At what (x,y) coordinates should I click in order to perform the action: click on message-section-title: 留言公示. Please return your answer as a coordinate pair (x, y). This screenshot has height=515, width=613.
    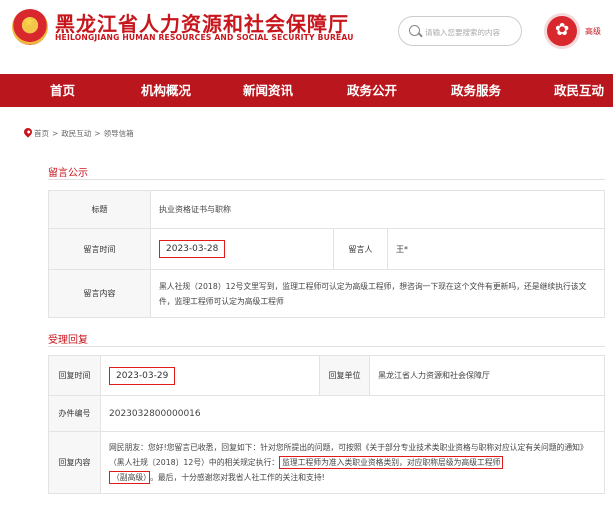
    Looking at the image, I should click on (68, 173).